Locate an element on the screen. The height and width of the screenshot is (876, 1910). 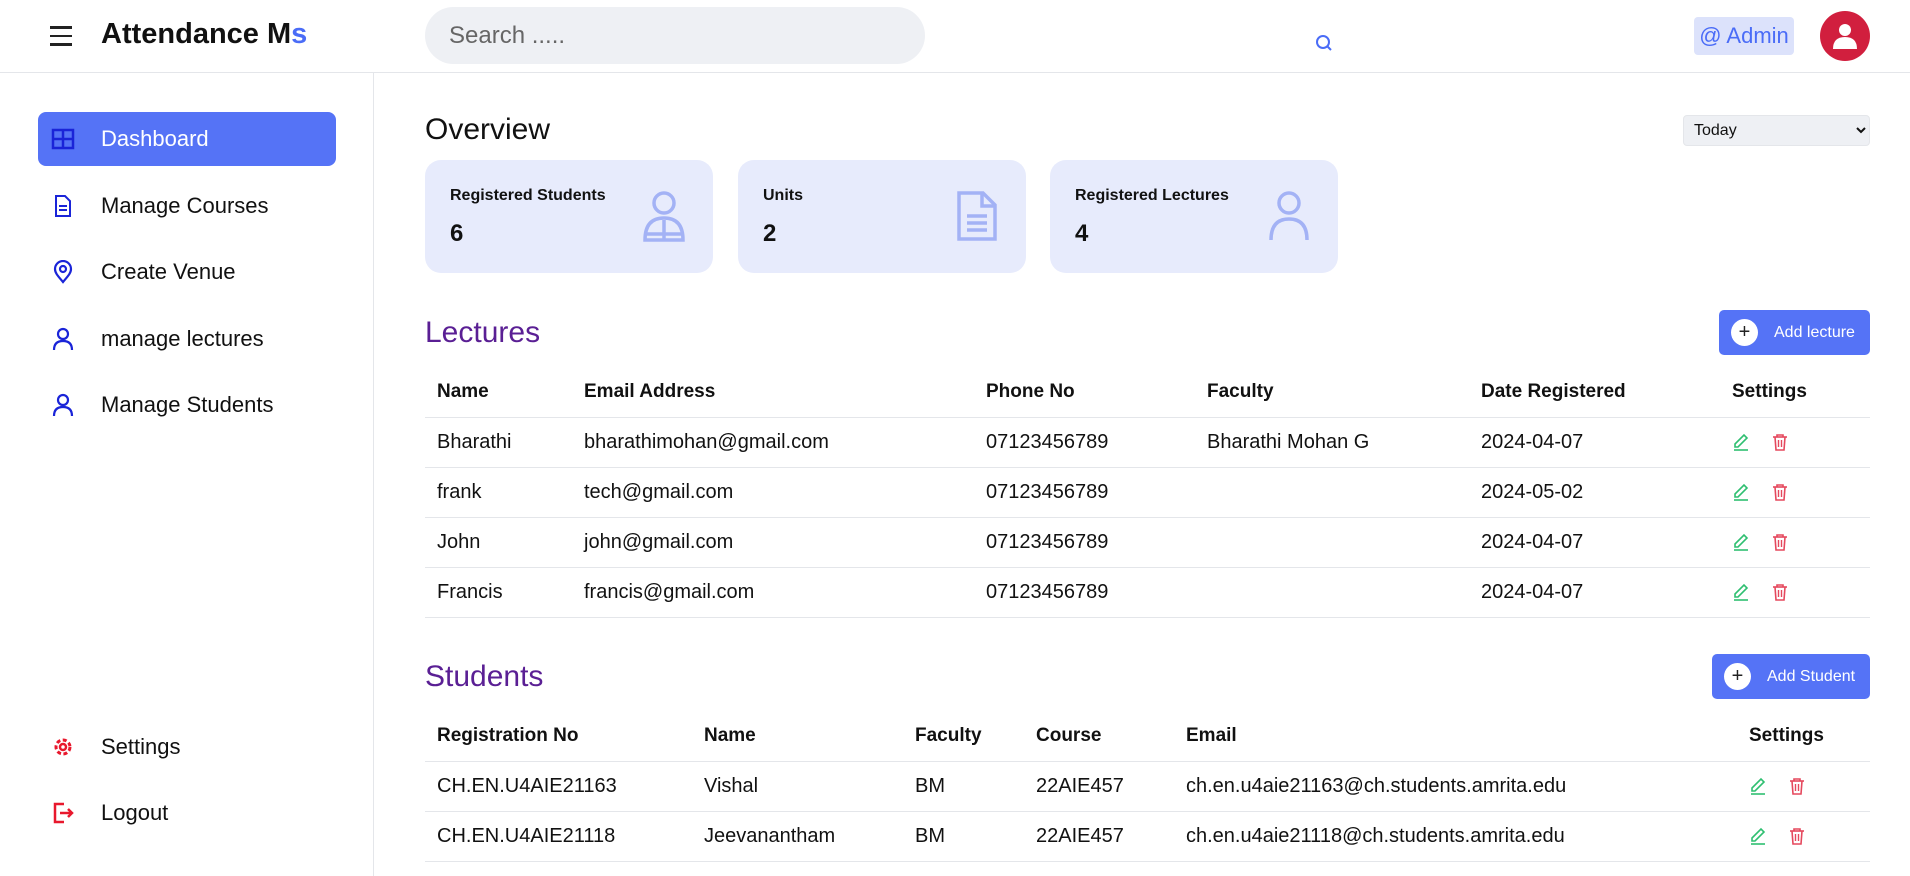
cell: tech@gmail.com is located at coordinates (773, 491).